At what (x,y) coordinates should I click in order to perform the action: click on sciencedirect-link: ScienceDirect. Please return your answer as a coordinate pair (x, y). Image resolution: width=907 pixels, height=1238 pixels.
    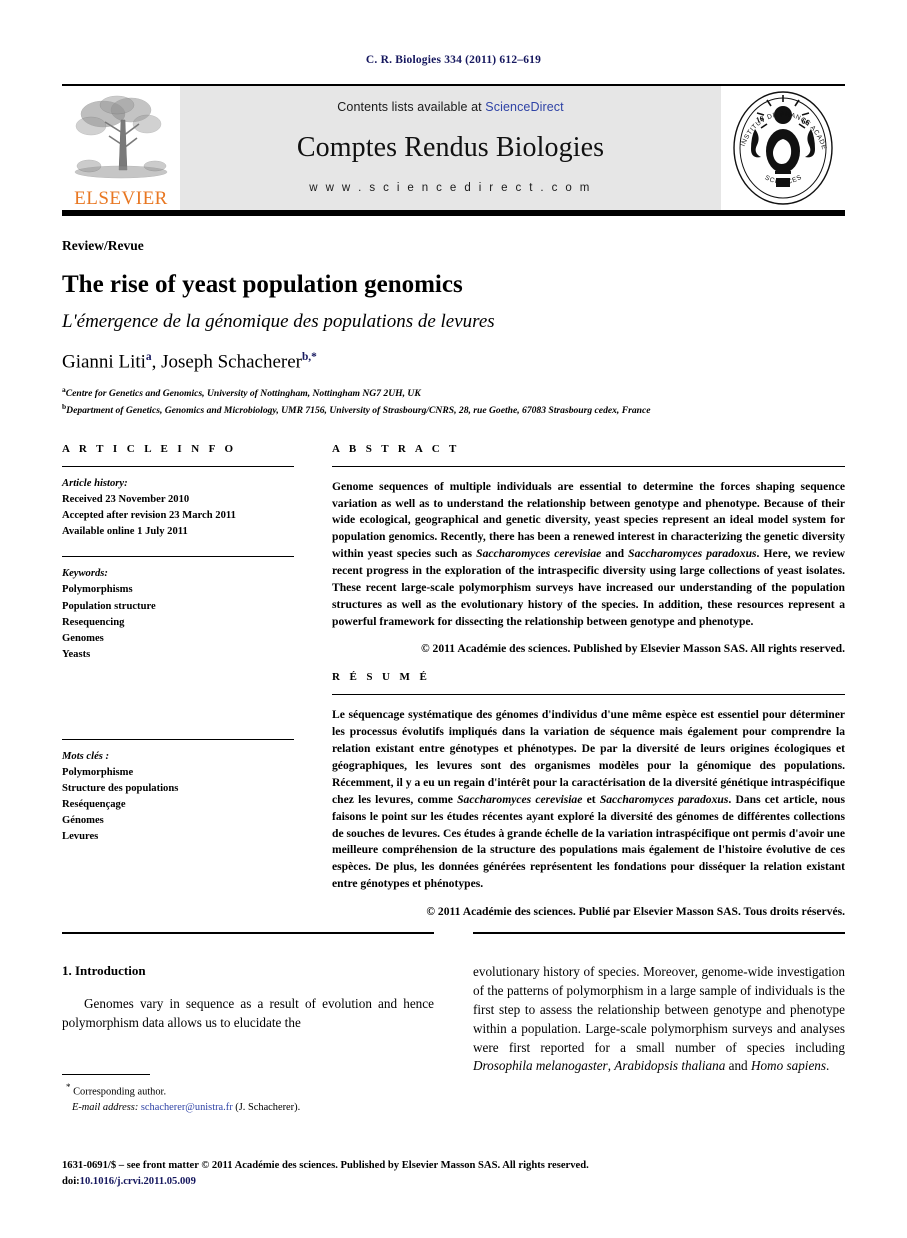
    Looking at the image, I should click on (524, 107).